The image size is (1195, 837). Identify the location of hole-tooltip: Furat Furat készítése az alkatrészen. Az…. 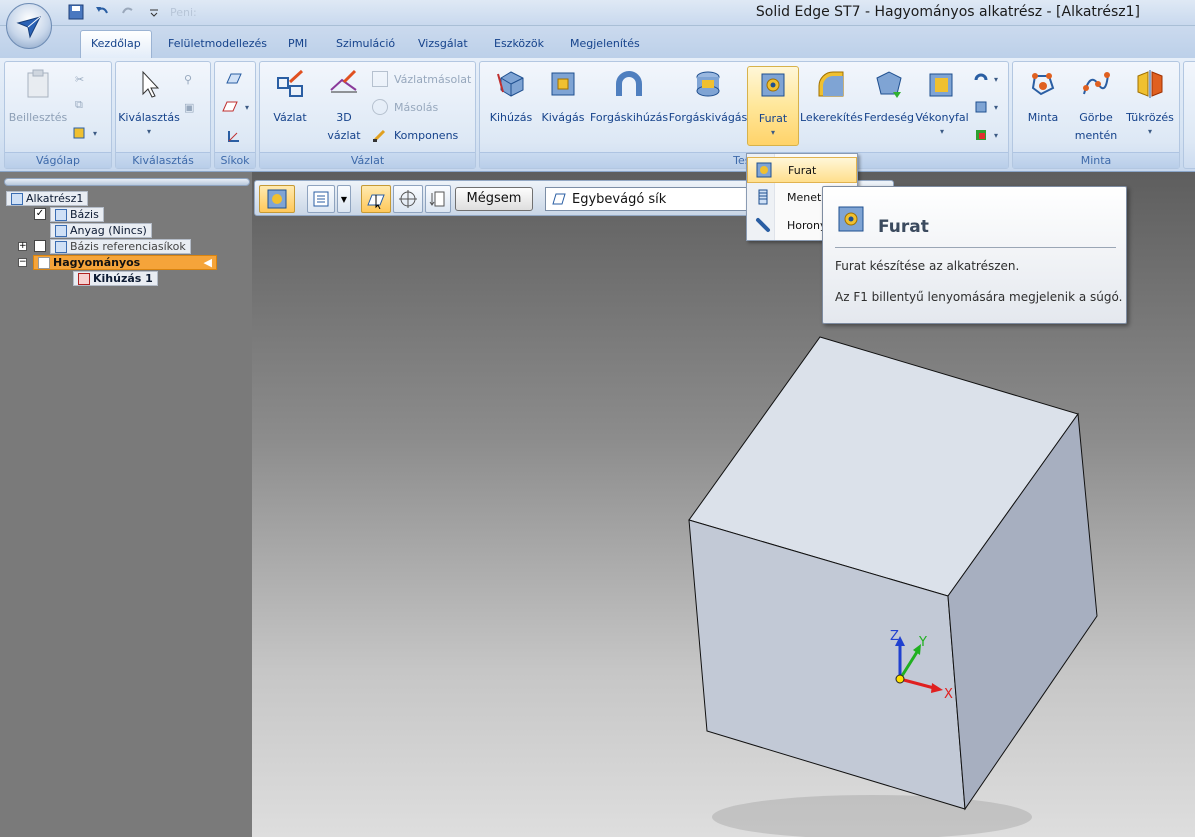
(974, 255).